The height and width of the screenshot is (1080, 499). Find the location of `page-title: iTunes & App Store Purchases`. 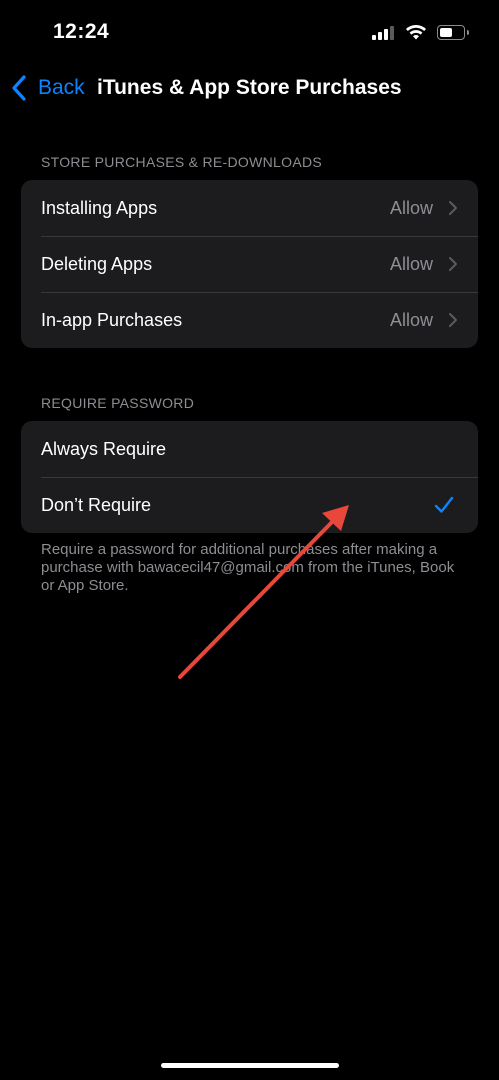

page-title: iTunes & App Store Purchases is located at coordinates (249, 87).